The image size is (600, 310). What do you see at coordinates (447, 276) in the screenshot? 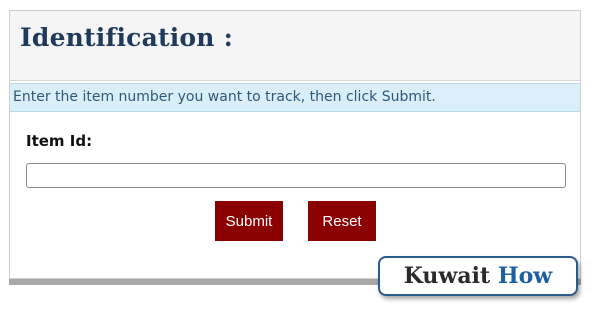
I see `watermark-word-kuwait: Kuwait` at bounding box center [447, 276].